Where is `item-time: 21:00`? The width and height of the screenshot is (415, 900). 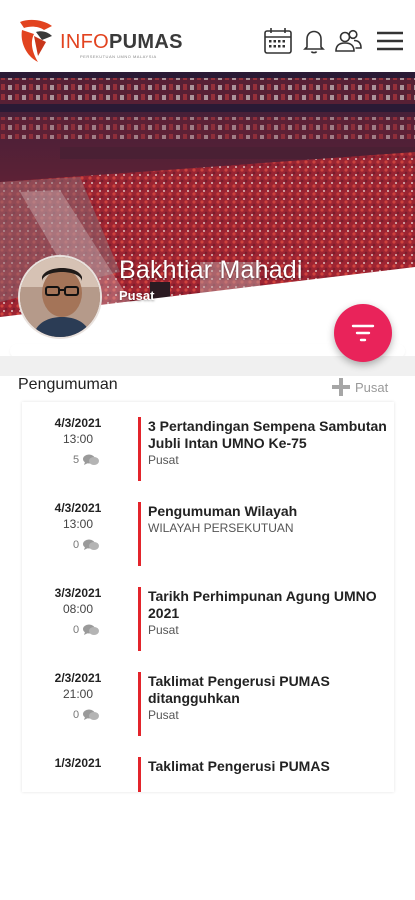
item-time: 21:00 is located at coordinates (78, 694).